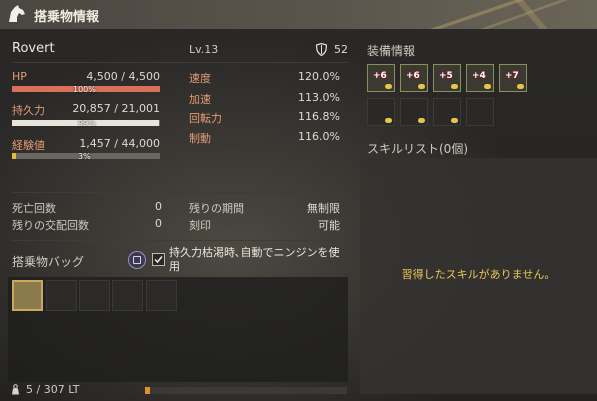 This screenshot has height=401, width=597. I want to click on weight-text: 5 / 307 LT, so click(53, 389).